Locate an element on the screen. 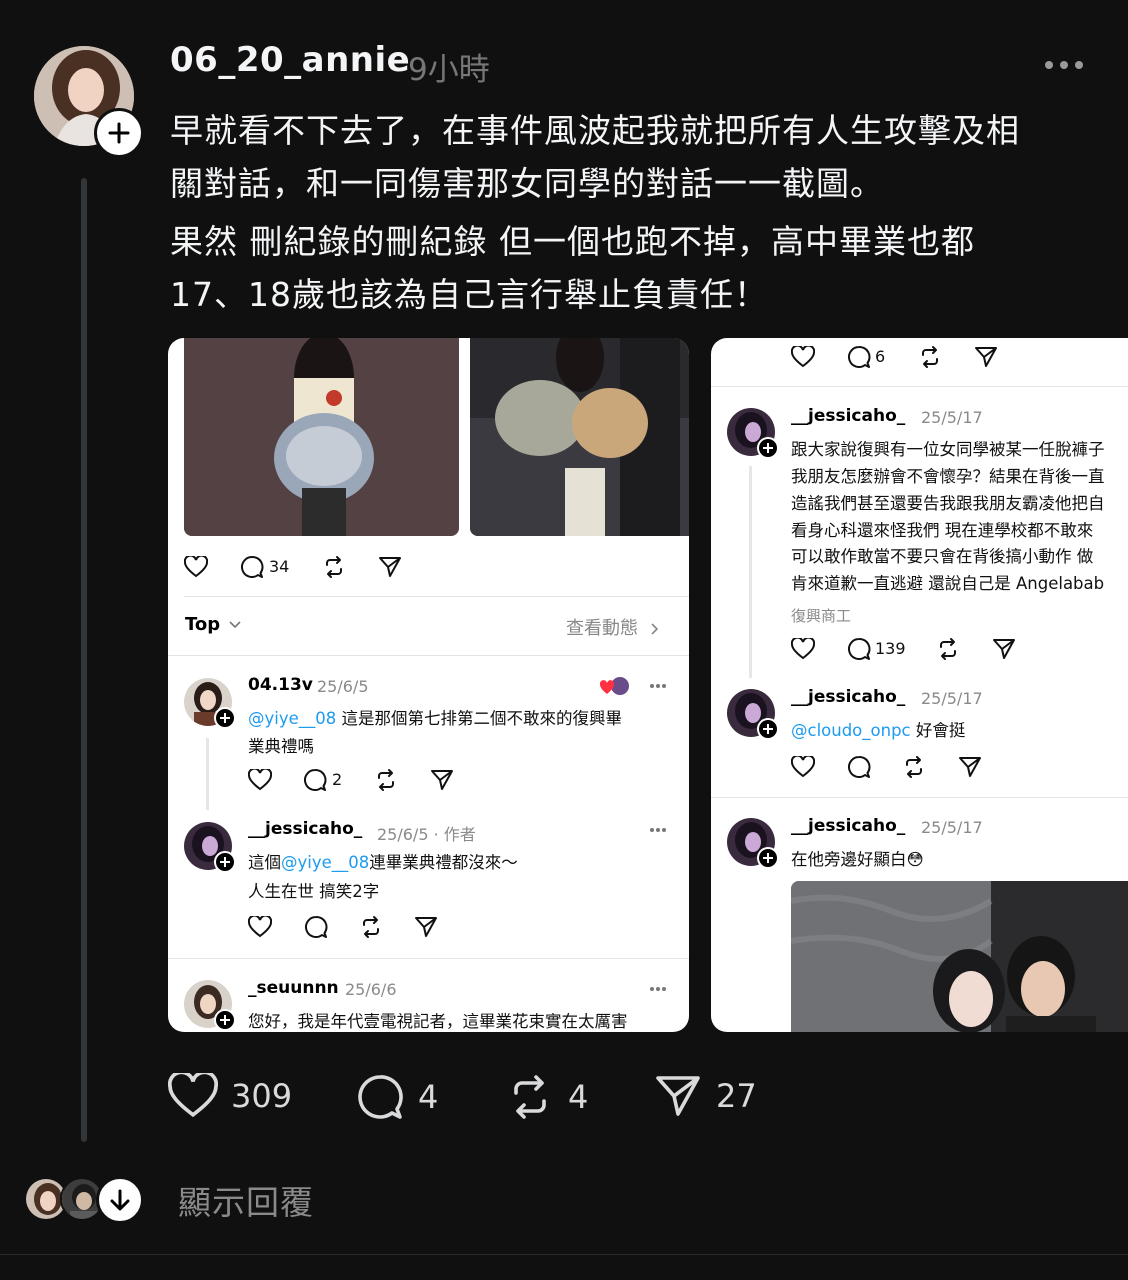 The image size is (1128, 1280). liked-by-author-icon is located at coordinates (616, 687).